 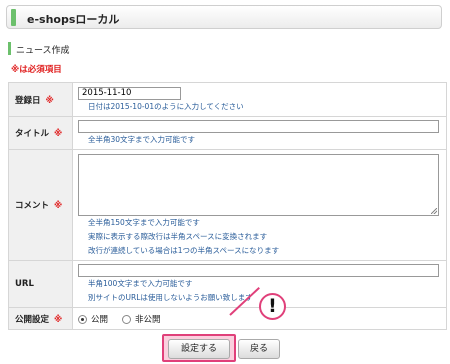 What do you see at coordinates (24, 284) in the screenshot?
I see `url-label: URL` at bounding box center [24, 284].